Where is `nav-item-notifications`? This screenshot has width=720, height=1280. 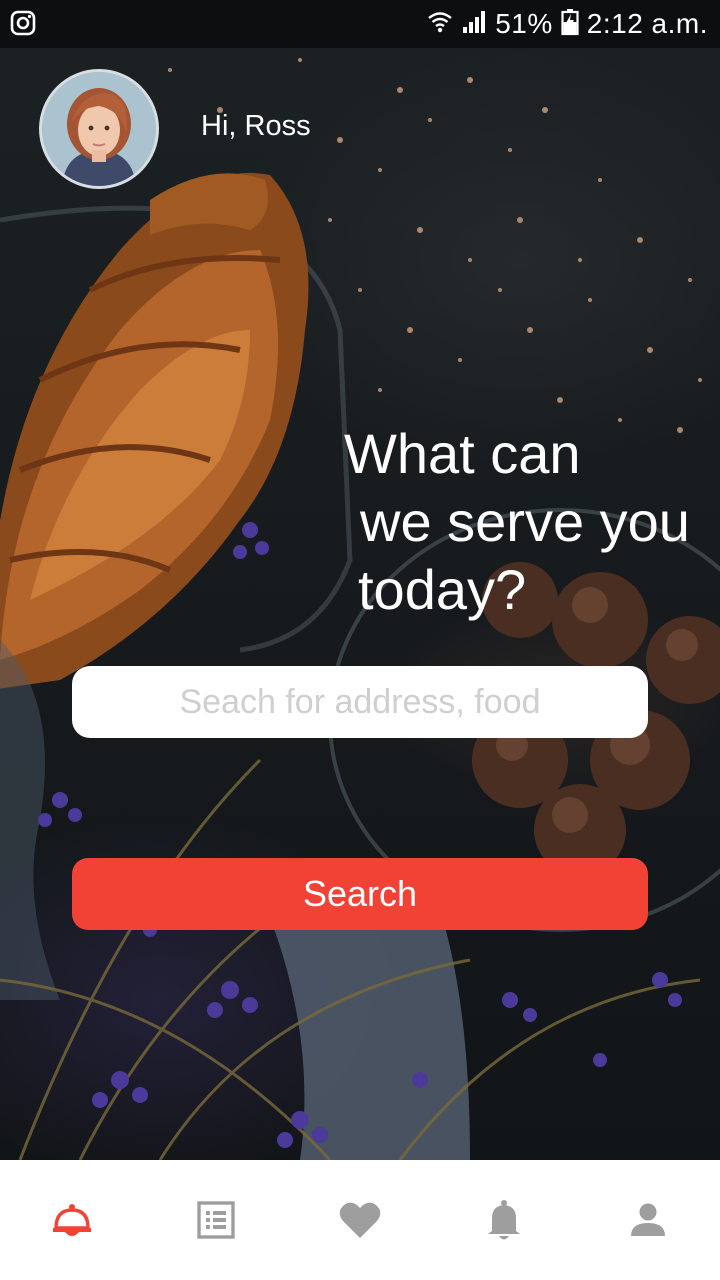
nav-item-notifications is located at coordinates (504, 1220).